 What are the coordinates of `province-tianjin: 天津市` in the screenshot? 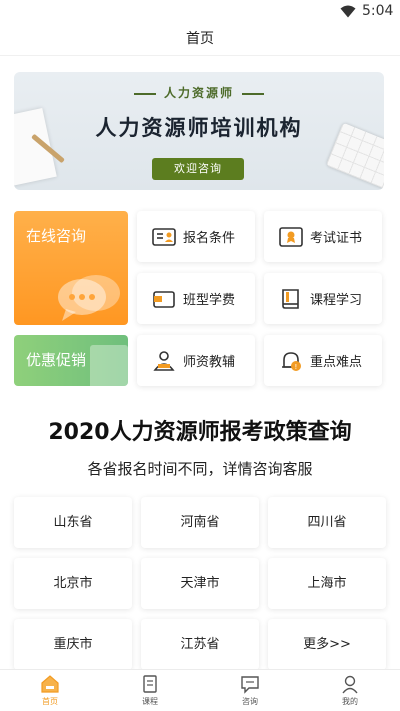 It's located at (200, 583).